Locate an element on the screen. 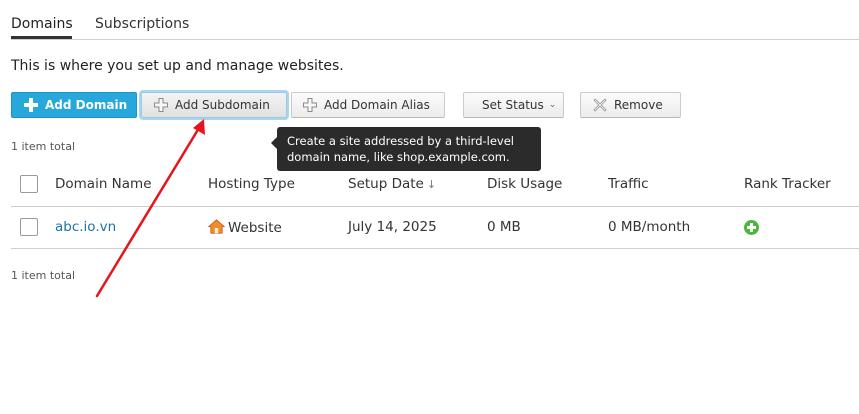  add-domain-button: Add Domain is located at coordinates (74, 105).